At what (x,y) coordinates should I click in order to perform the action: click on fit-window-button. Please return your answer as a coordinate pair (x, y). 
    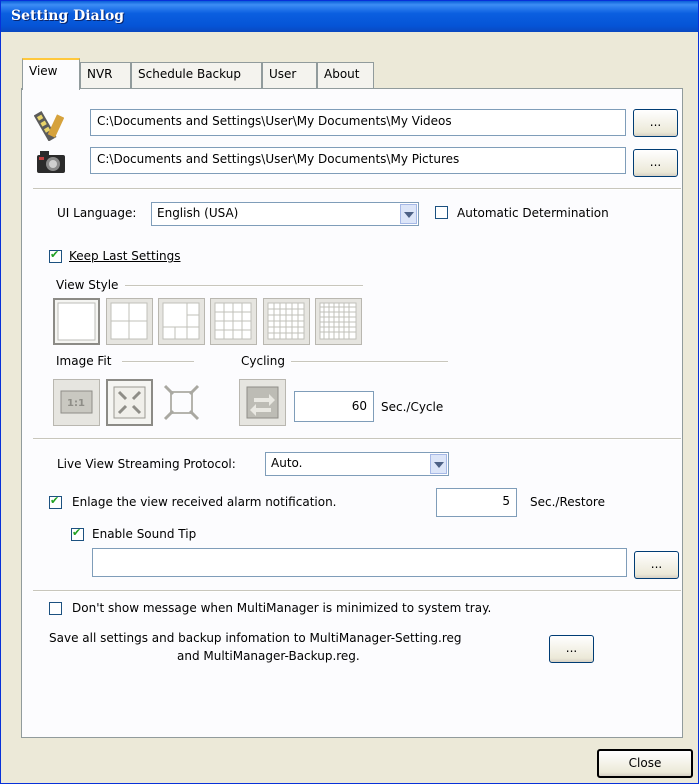
    Looking at the image, I should click on (129, 402).